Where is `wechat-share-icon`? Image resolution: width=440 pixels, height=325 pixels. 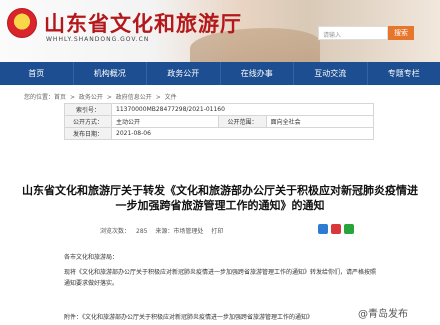
wechat-share-icon is located at coordinates (349, 229).